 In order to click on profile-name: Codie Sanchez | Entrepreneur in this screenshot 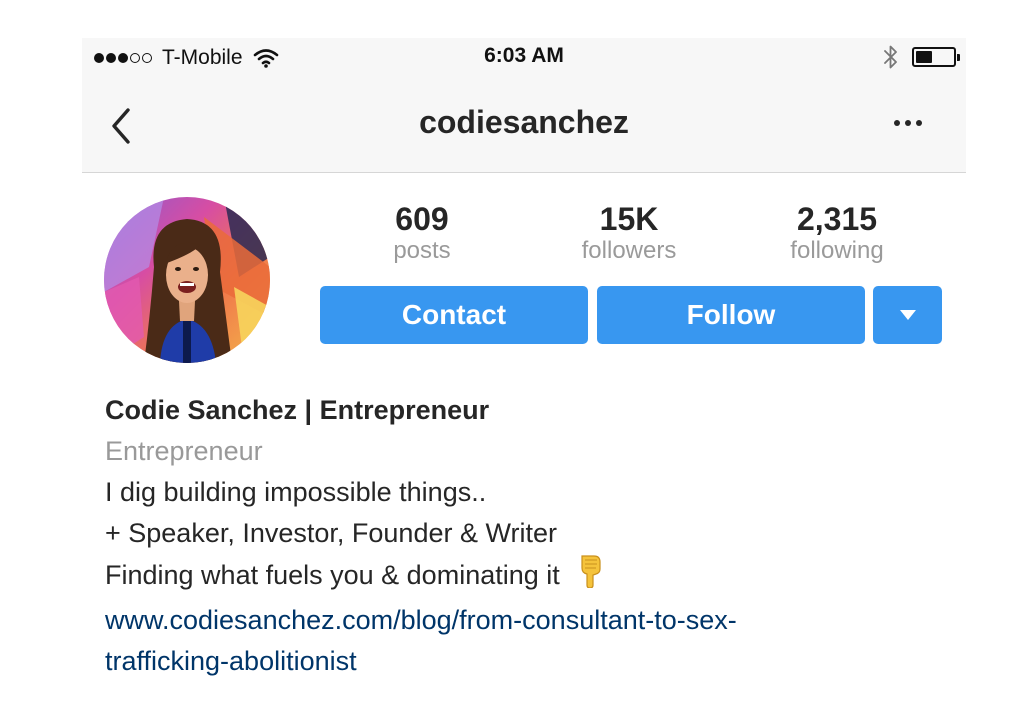, I will do `click(297, 410)`.